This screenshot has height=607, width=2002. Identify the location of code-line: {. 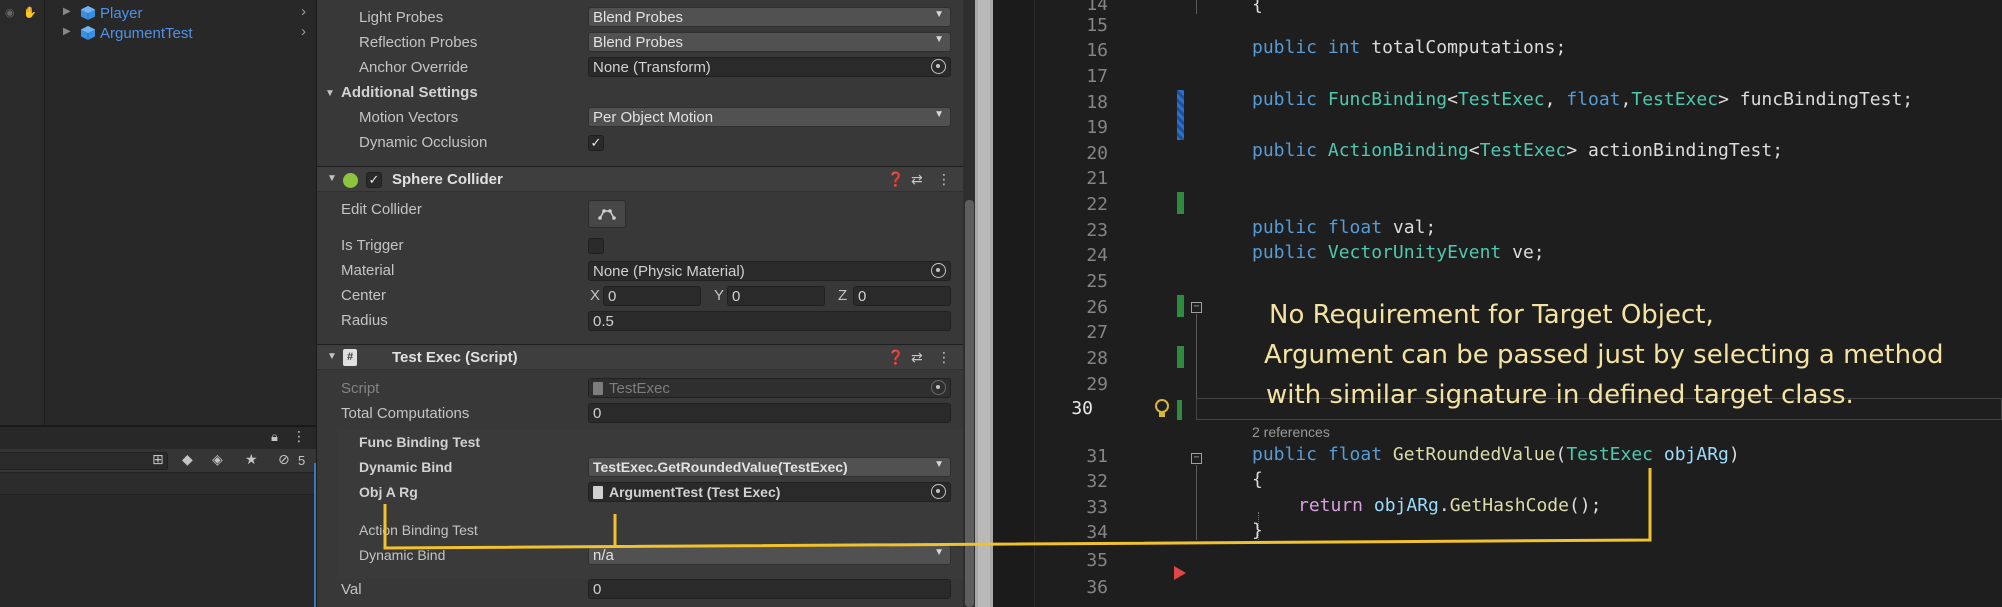
(1257, 7).